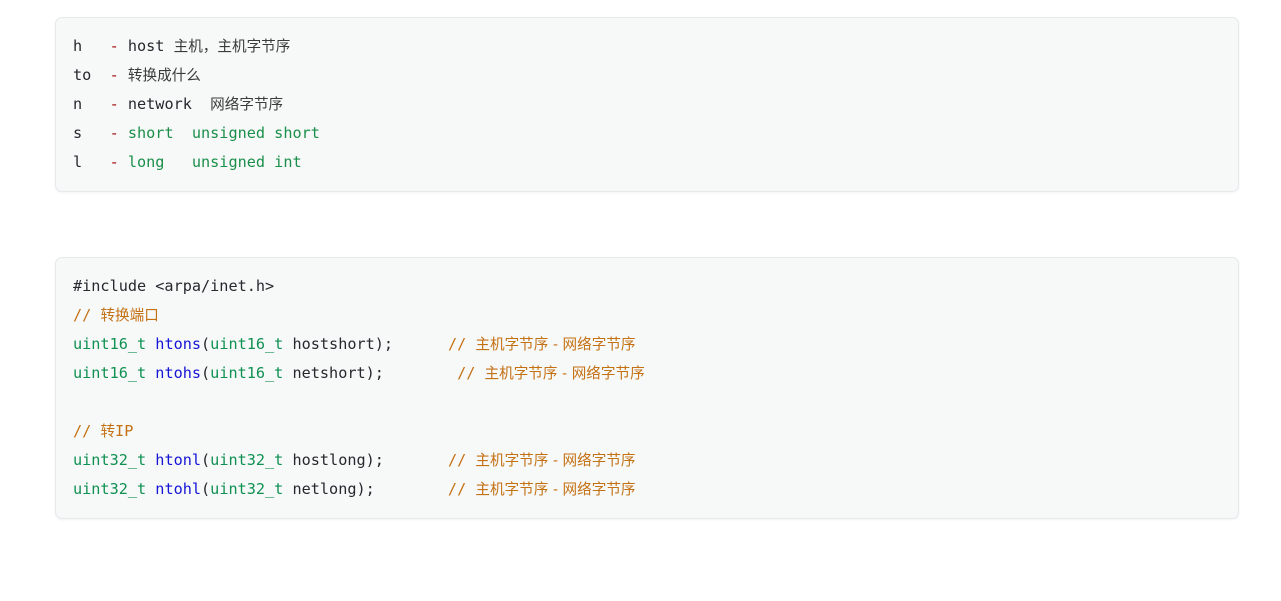  Describe the element at coordinates (333, 373) in the screenshot. I see `code-token-plain: netshort);` at that location.